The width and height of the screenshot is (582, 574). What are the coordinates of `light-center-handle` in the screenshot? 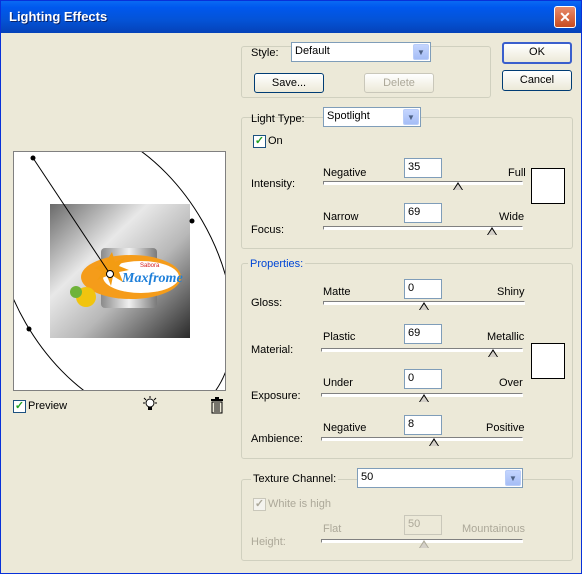 It's located at (110, 274).